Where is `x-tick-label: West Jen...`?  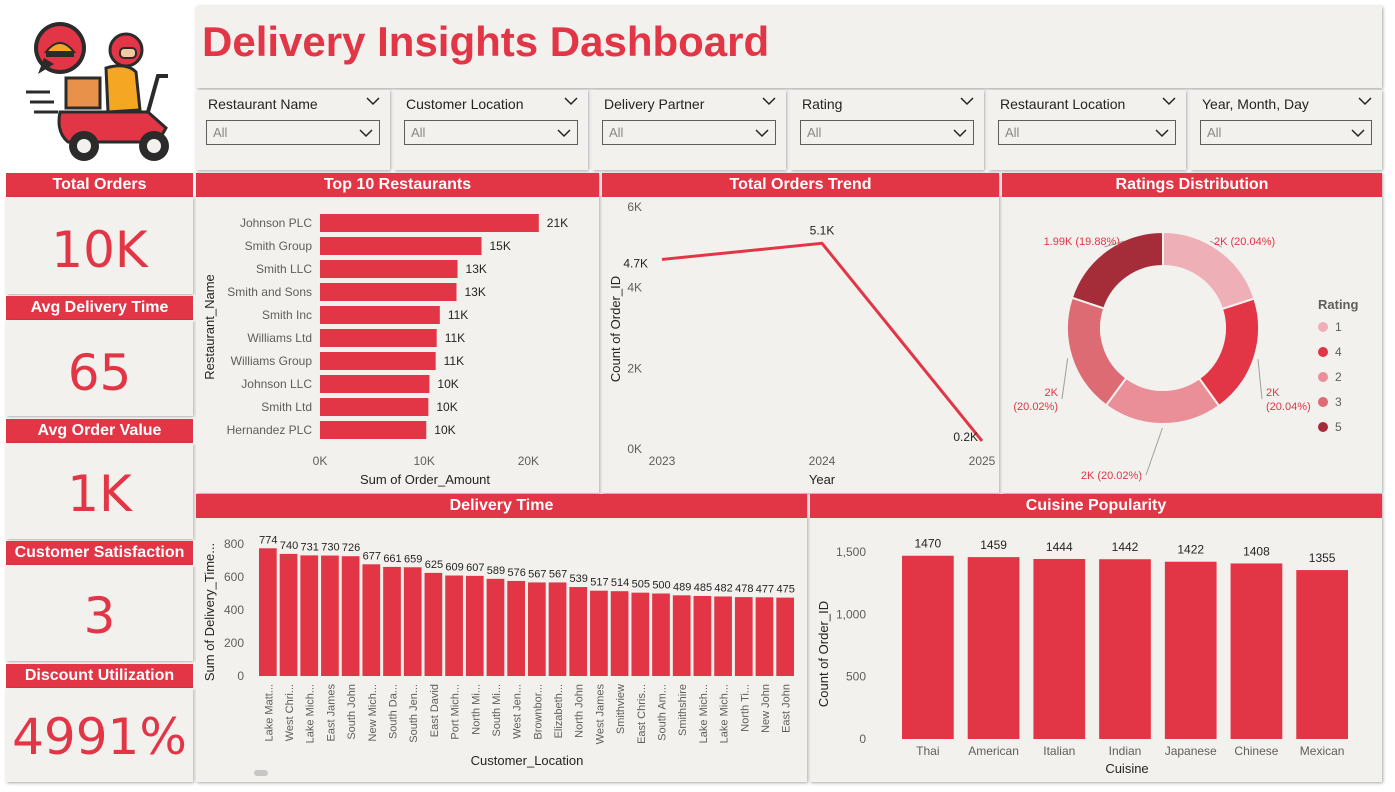 x-tick-label: West Jen... is located at coordinates (518, 711).